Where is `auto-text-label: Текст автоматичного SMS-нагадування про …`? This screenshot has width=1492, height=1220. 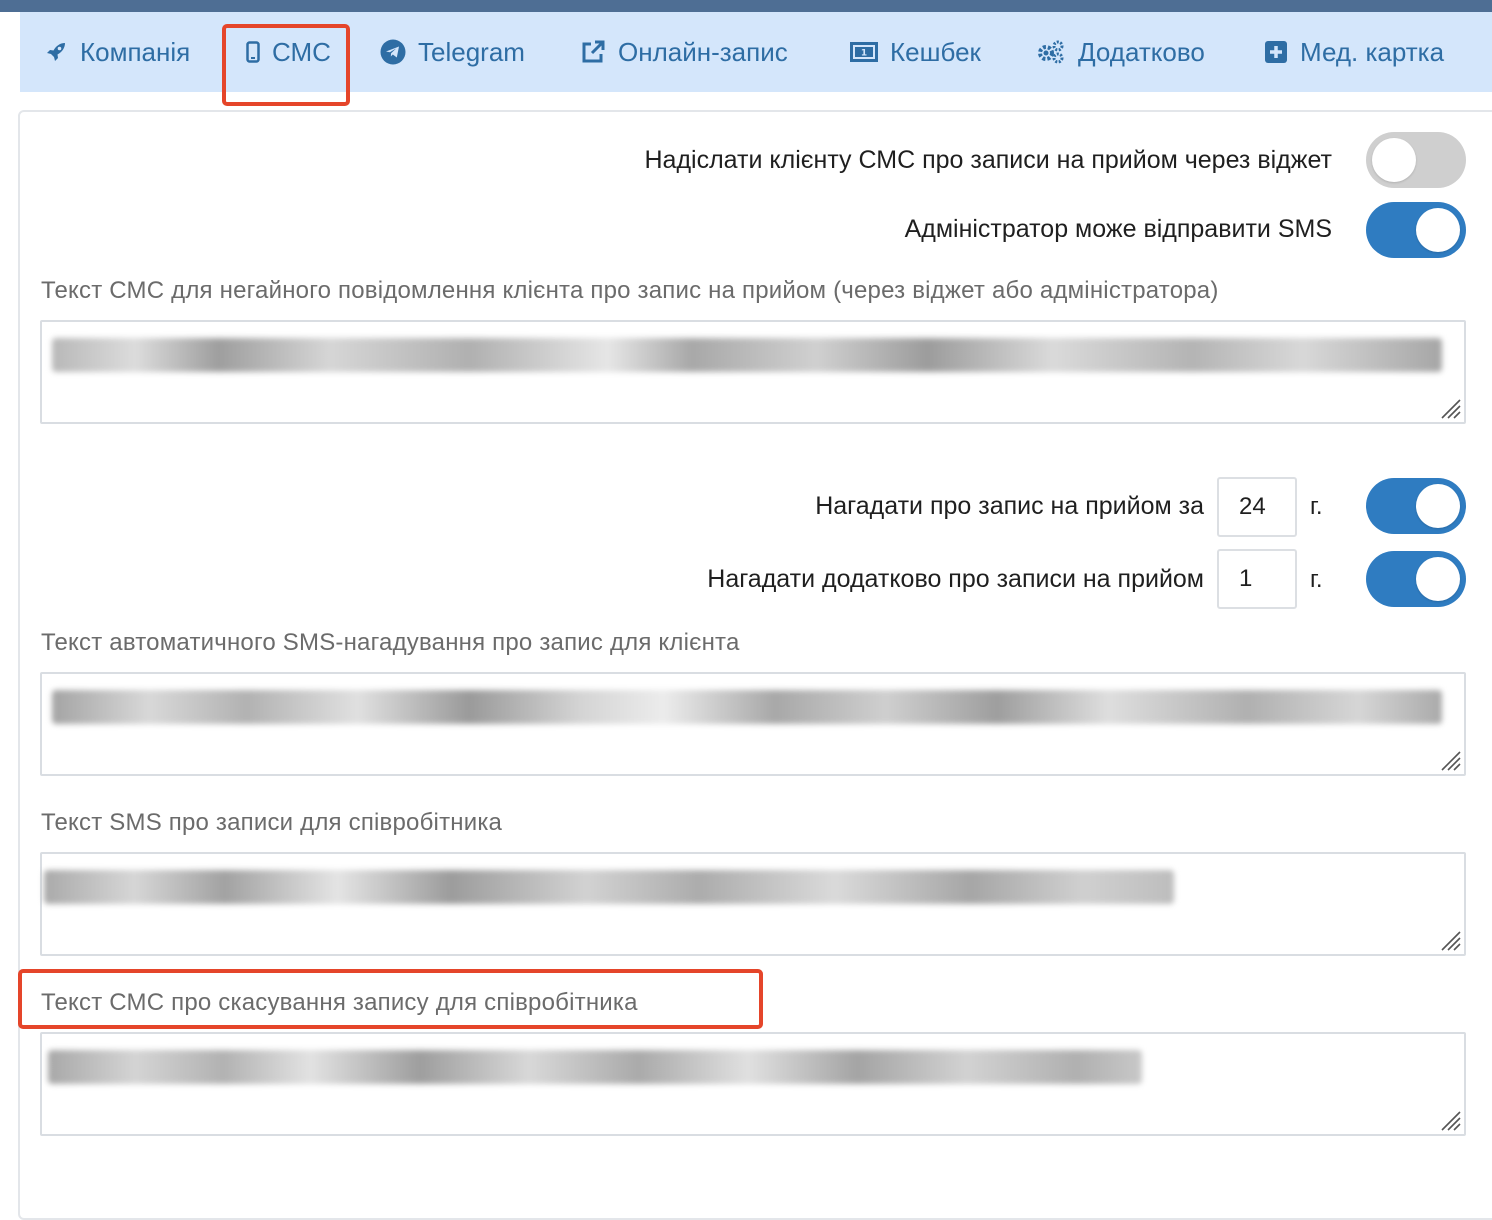
auto-text-label: Текст автоматичного SMS-нагадування про … is located at coordinates (390, 642).